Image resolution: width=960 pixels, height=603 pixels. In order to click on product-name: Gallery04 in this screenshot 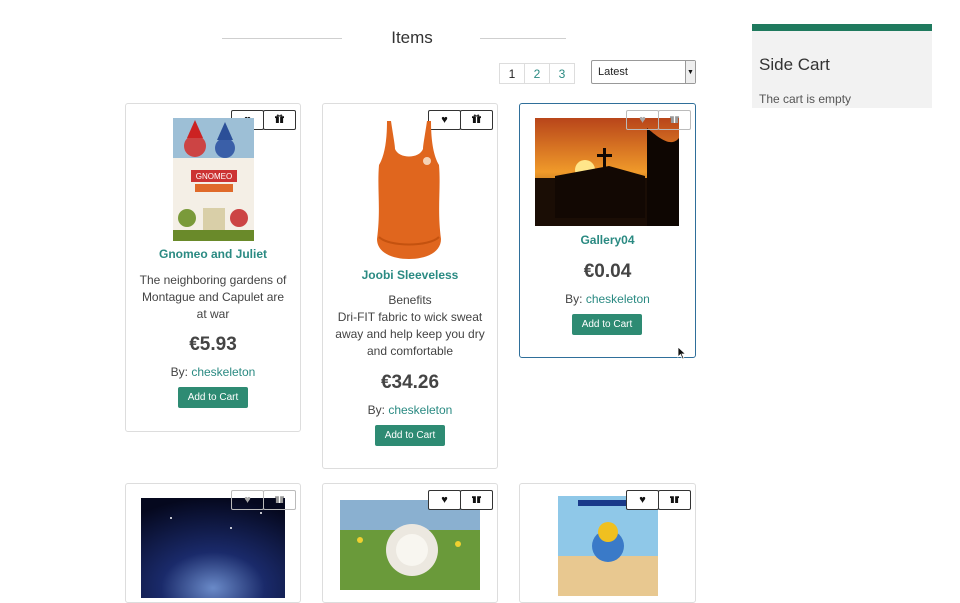, I will do `click(607, 240)`.